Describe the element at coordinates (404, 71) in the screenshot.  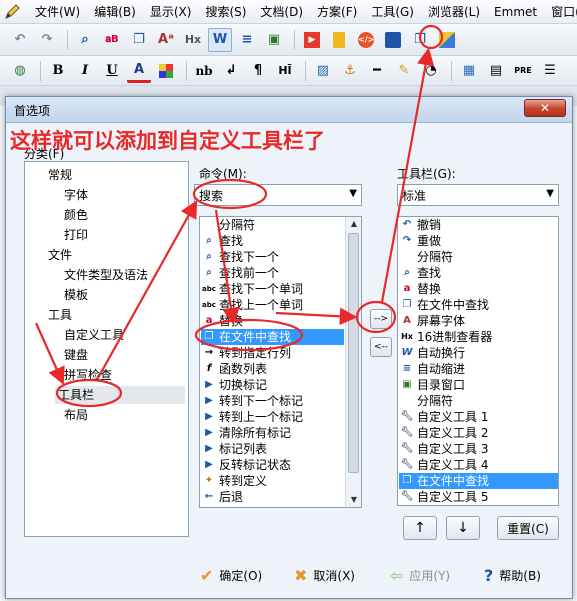
I see `pencil-icon: ✎` at that location.